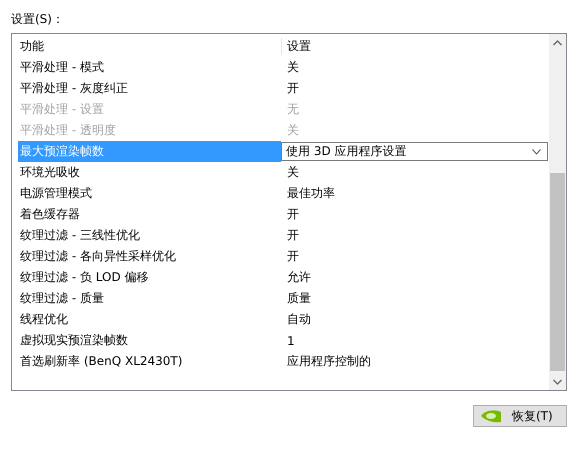 The image size is (581, 451). I want to click on feature-cell: 电源管理模式, so click(149, 193).